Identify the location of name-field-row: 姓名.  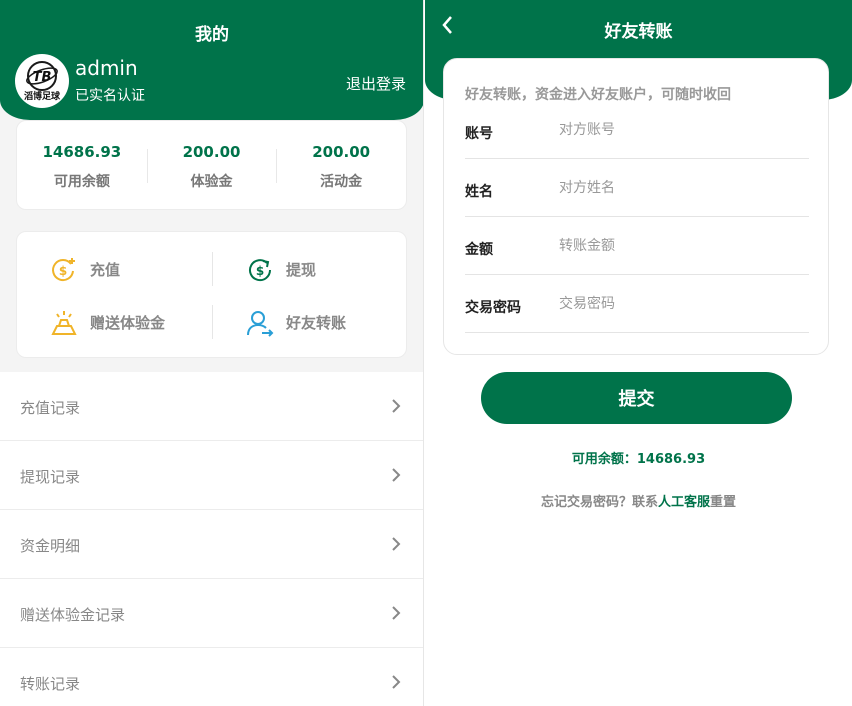
(637, 188).